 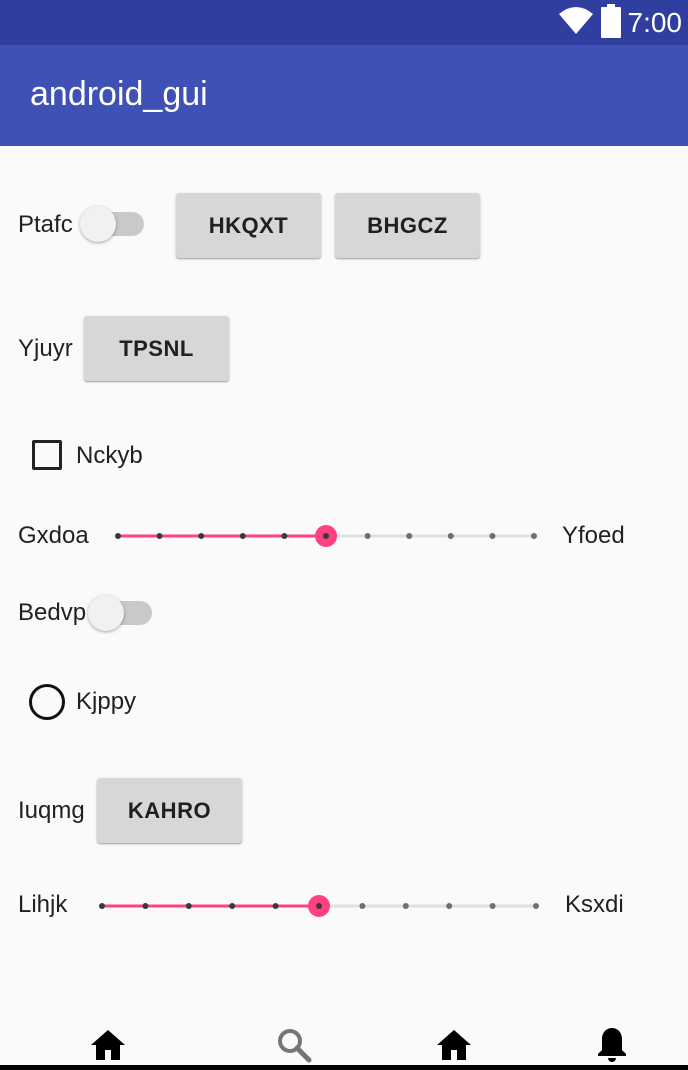 What do you see at coordinates (47, 702) in the screenshot?
I see `kjppy-radio` at bounding box center [47, 702].